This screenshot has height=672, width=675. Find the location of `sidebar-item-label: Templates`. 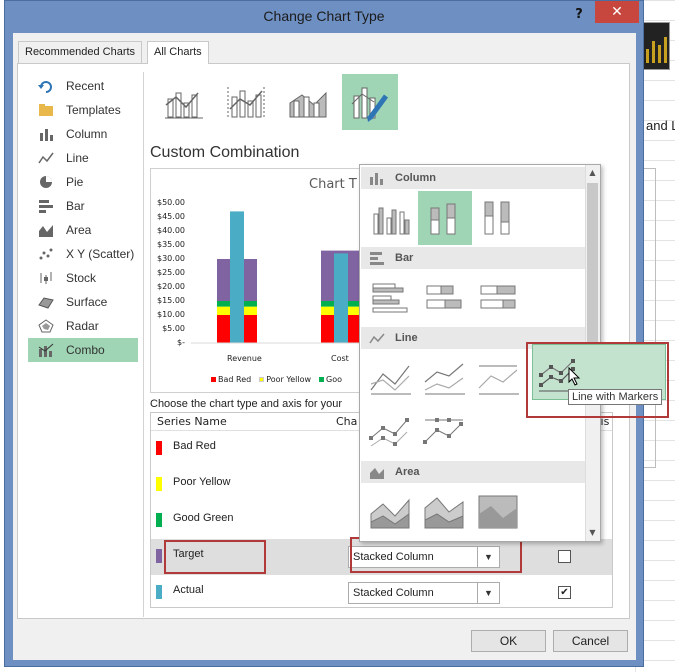

sidebar-item-label: Templates is located at coordinates (93, 110).